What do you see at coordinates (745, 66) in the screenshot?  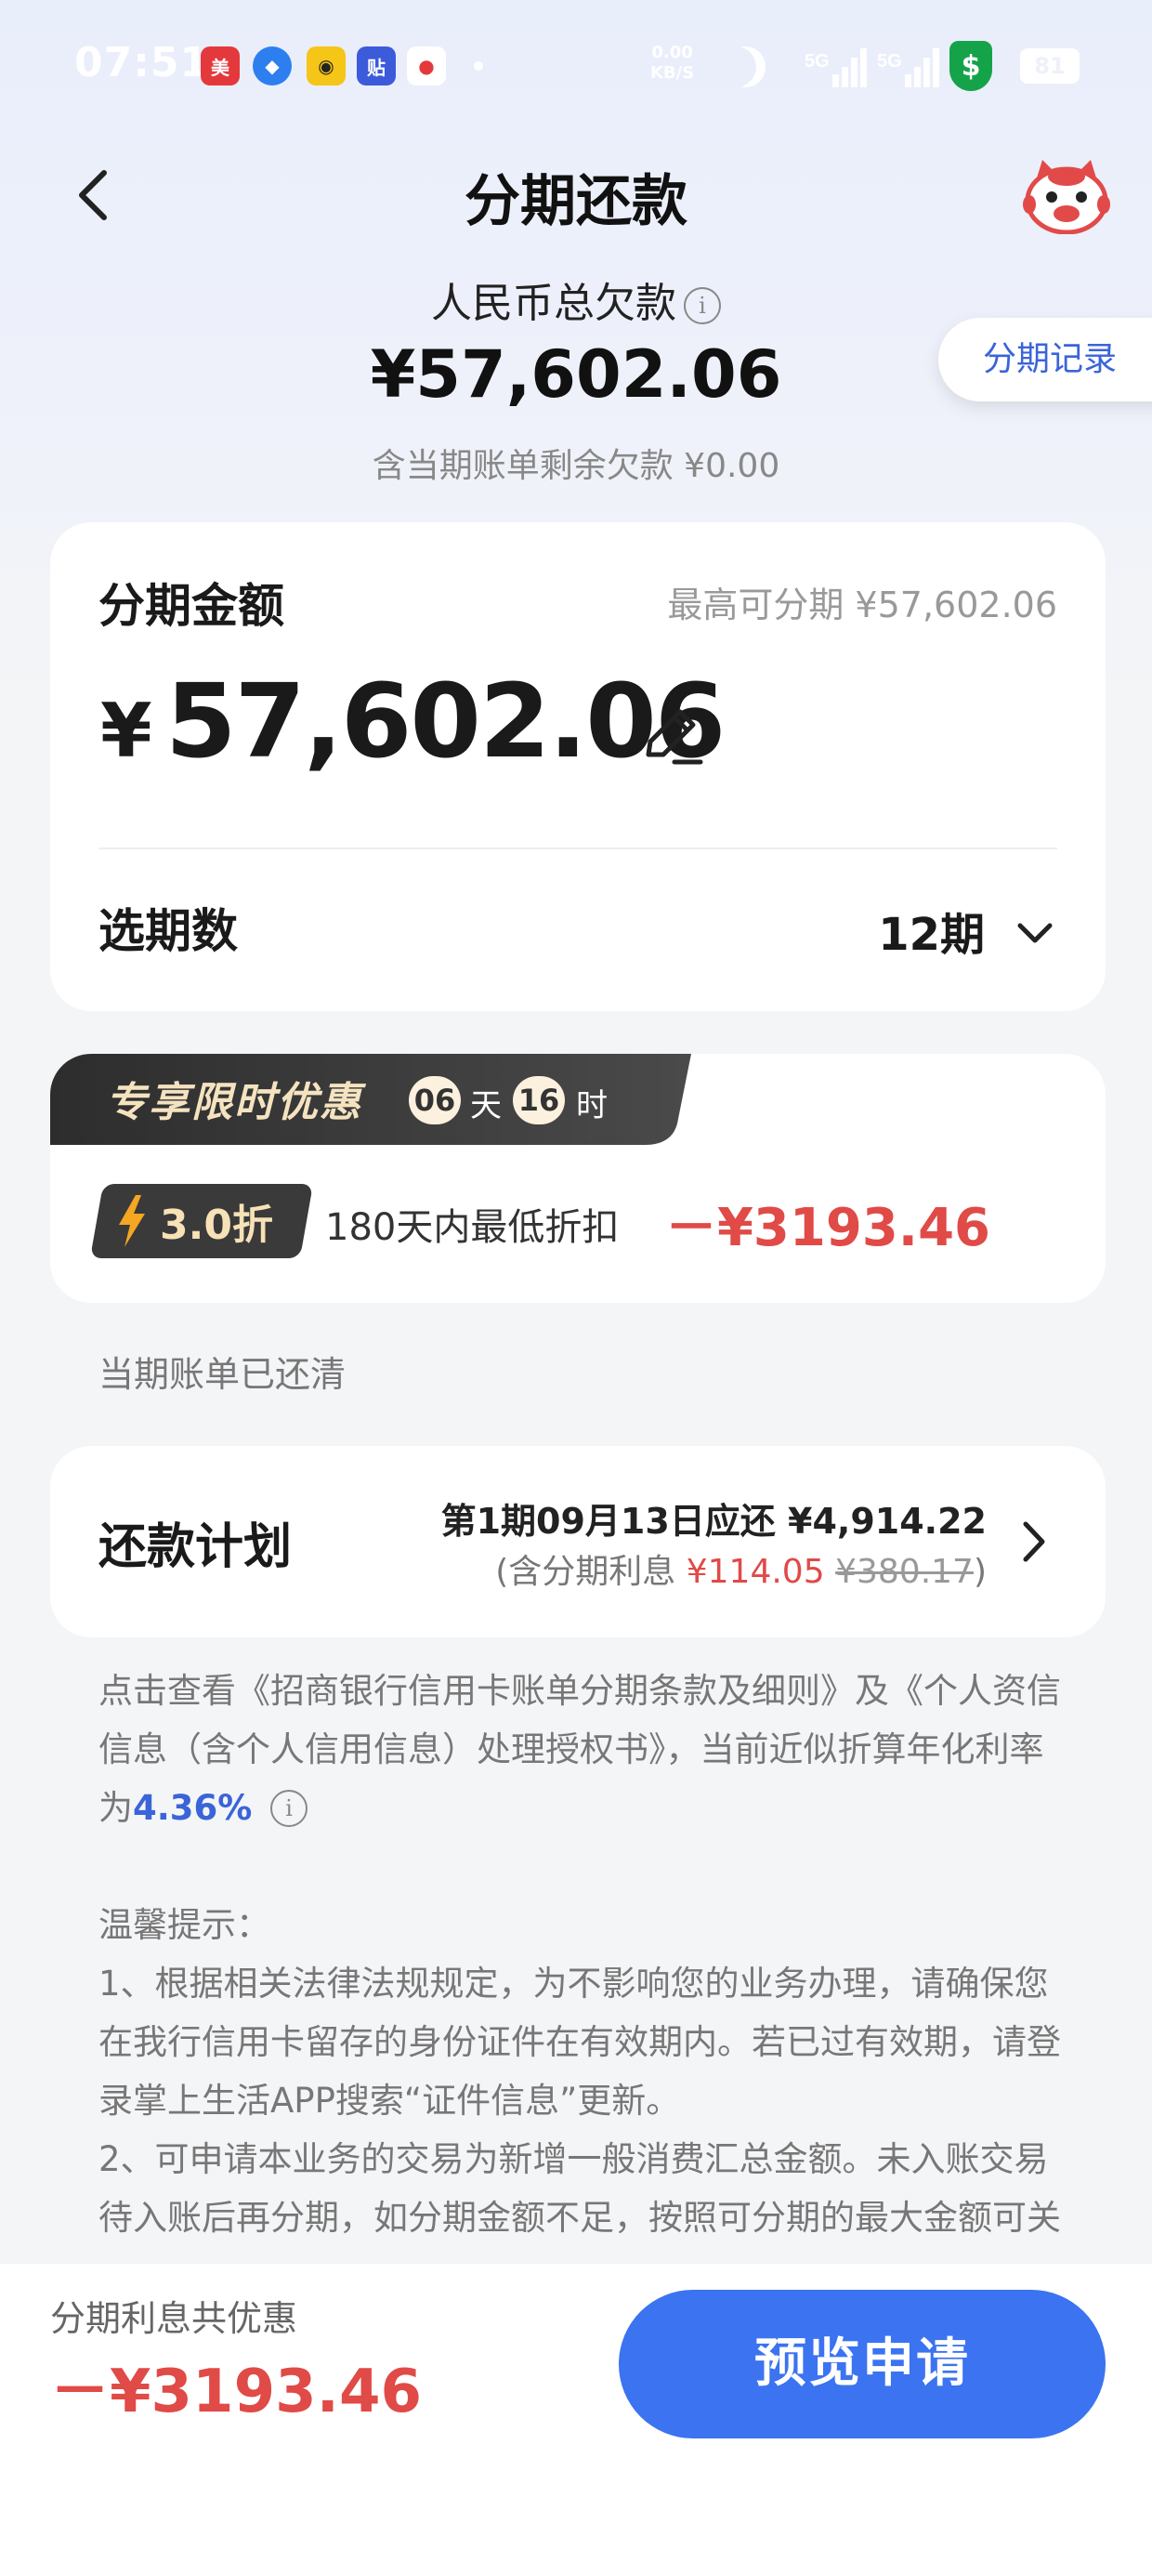 I see `do-not-disturb-moon-icon` at bounding box center [745, 66].